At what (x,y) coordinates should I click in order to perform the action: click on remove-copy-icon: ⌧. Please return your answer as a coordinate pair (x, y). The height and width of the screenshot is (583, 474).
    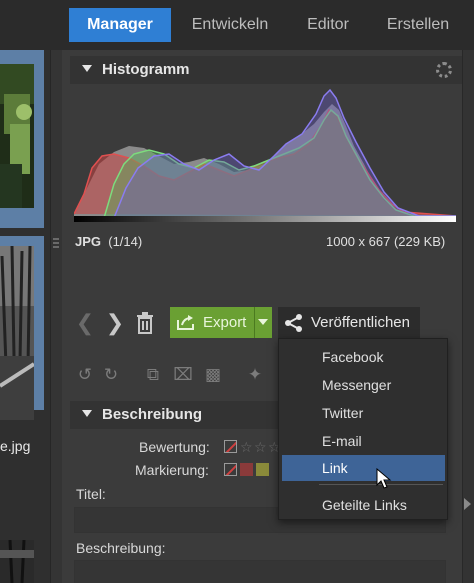
    Looking at the image, I should click on (183, 375).